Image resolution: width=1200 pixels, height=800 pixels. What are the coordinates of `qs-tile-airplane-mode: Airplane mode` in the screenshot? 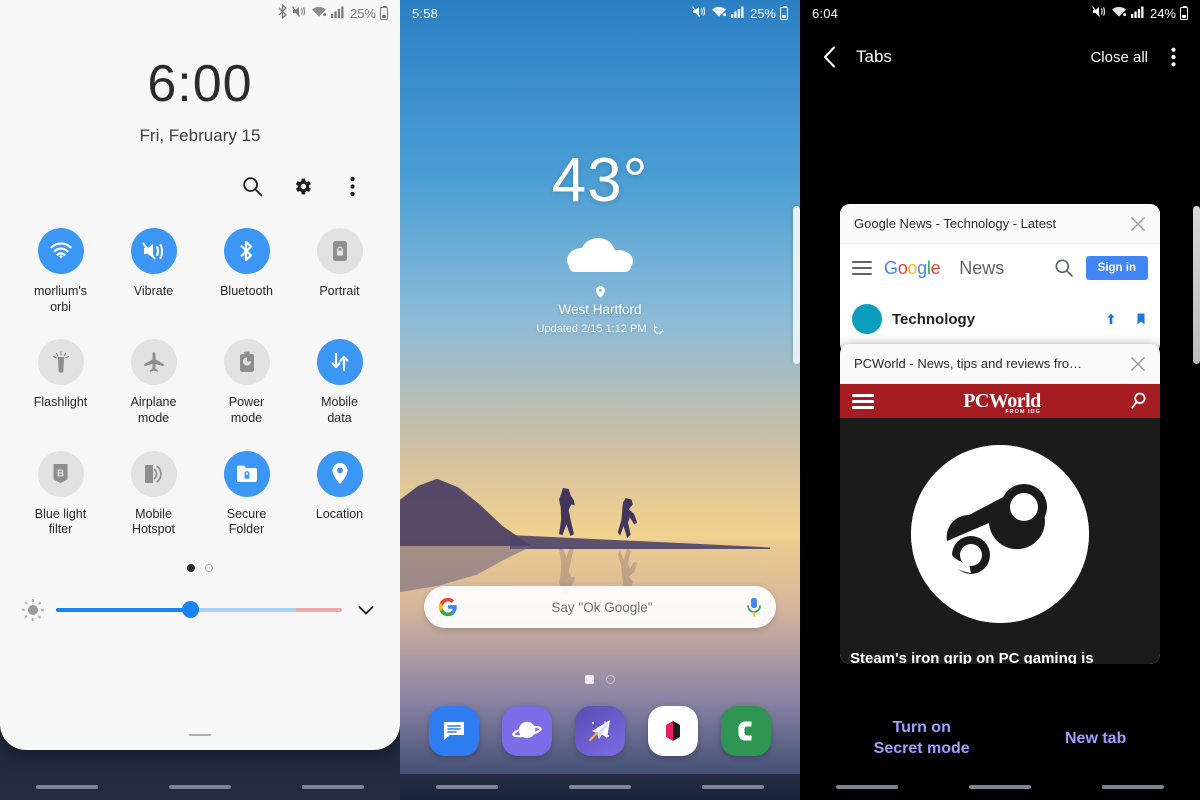 It's located at (153, 382).